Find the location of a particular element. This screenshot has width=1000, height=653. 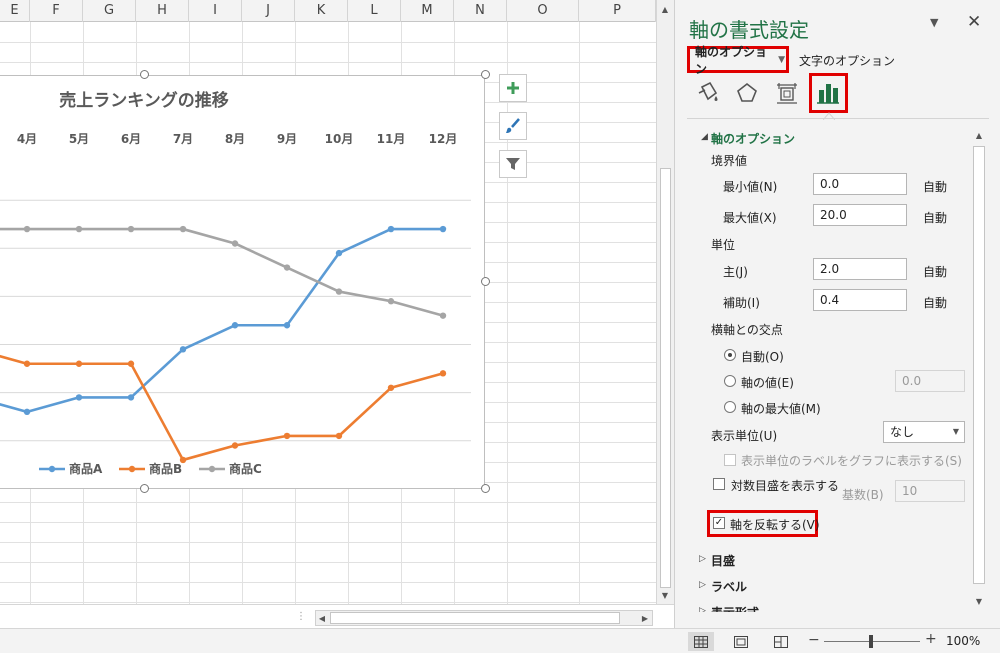

column-header-j: J is located at coordinates (268, 11).